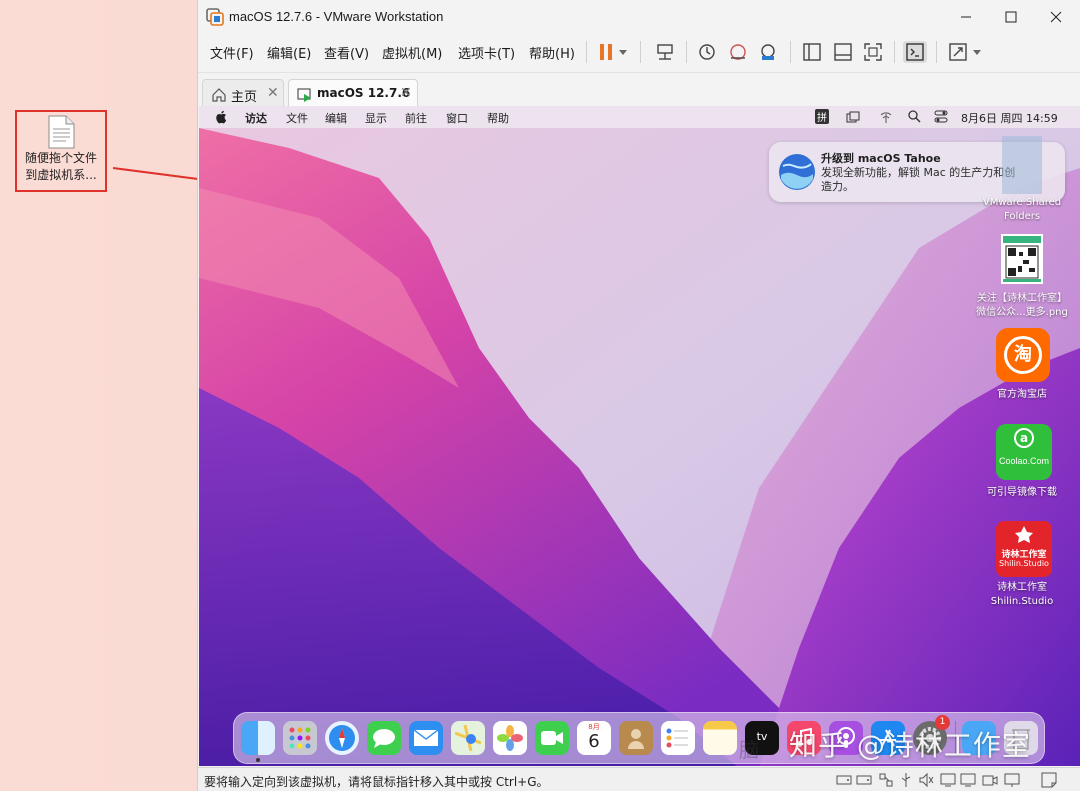  I want to click on camera-icon, so click(990, 780).